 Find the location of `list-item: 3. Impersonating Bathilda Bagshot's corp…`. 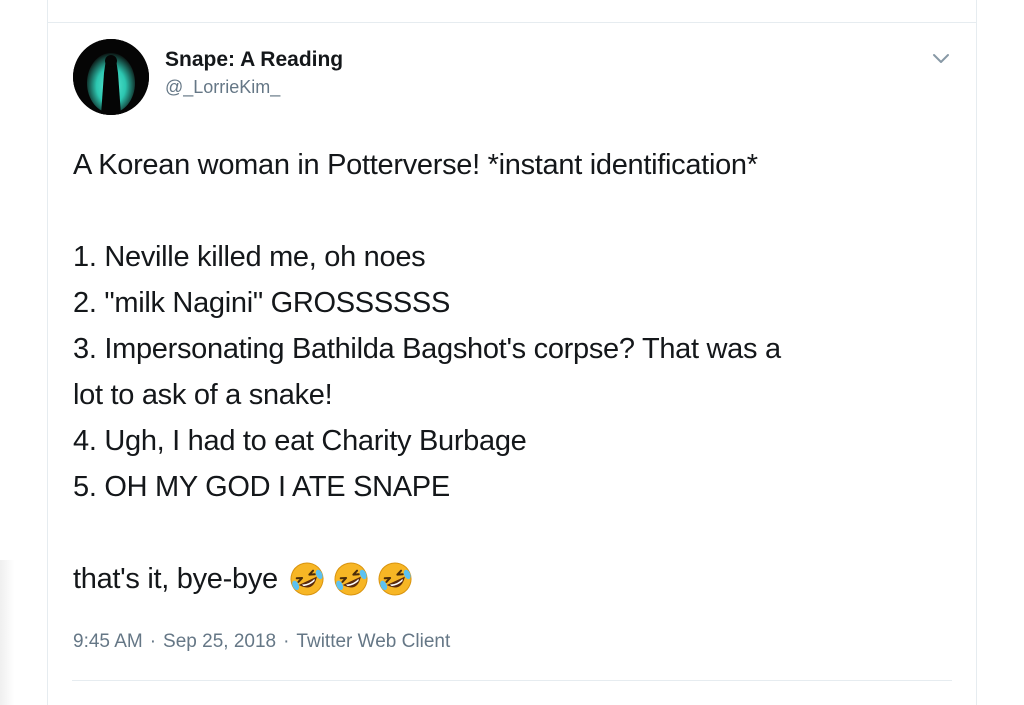

list-item: 3. Impersonating Bathilda Bagshot's corp… is located at coordinates (427, 349).